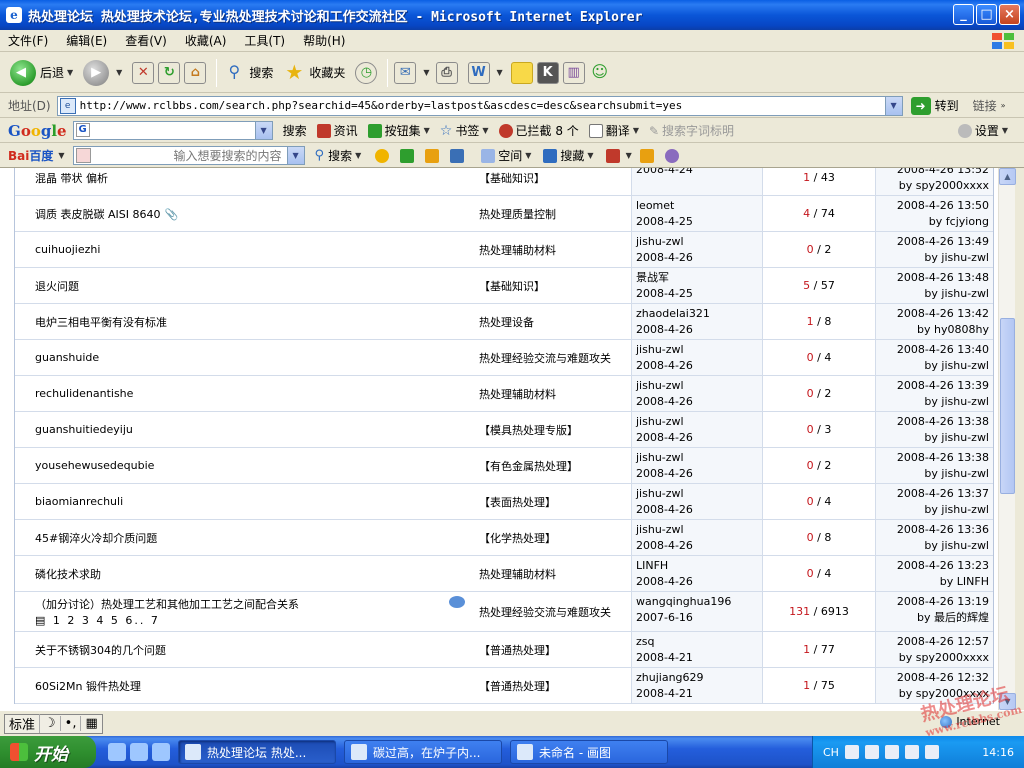  What do you see at coordinates (96, 538) in the screenshot?
I see `thread-title-link: 45#钢淬火冷却介质问题` at bounding box center [96, 538].